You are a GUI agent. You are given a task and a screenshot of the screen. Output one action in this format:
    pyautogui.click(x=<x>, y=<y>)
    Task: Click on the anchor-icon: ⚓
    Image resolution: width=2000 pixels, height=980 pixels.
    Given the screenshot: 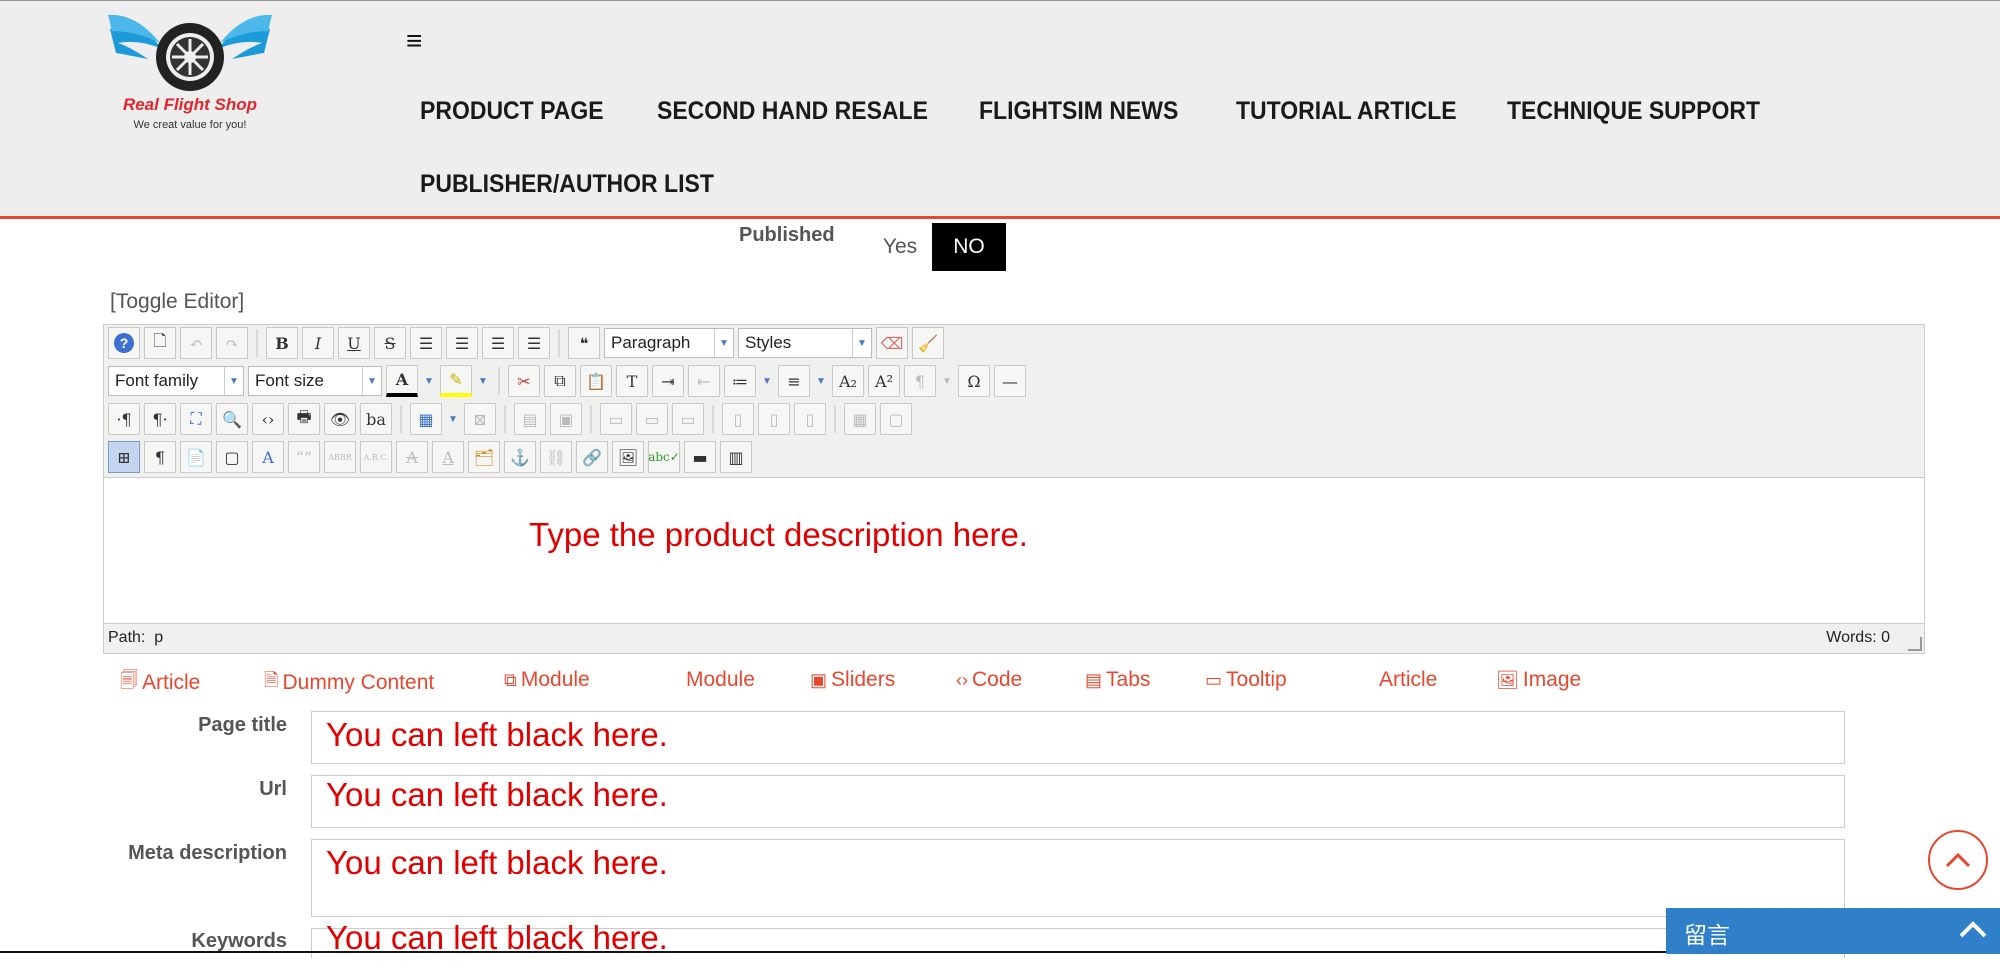 What is the action you would take?
    pyautogui.click(x=520, y=457)
    